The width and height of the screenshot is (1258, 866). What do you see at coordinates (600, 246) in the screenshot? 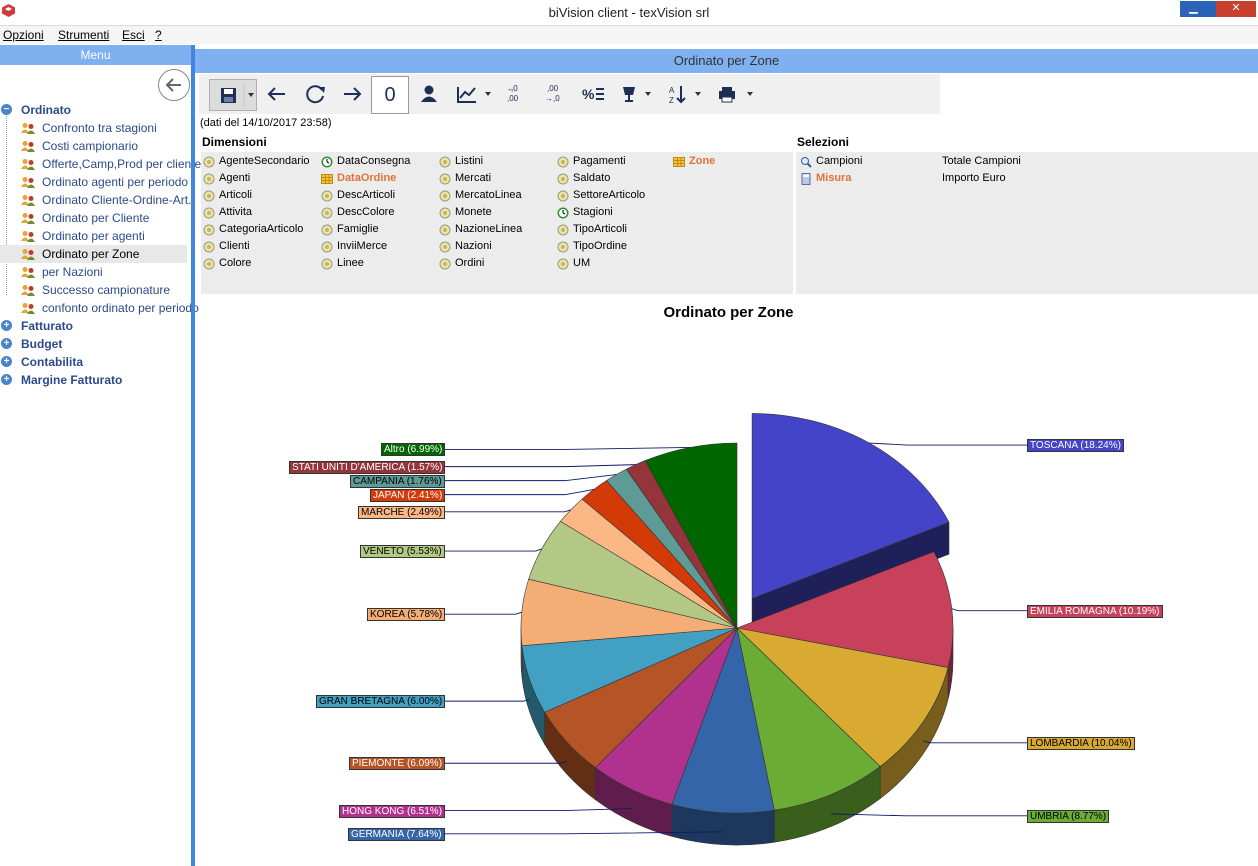
I see `dimension-label: TipoOrdine` at bounding box center [600, 246].